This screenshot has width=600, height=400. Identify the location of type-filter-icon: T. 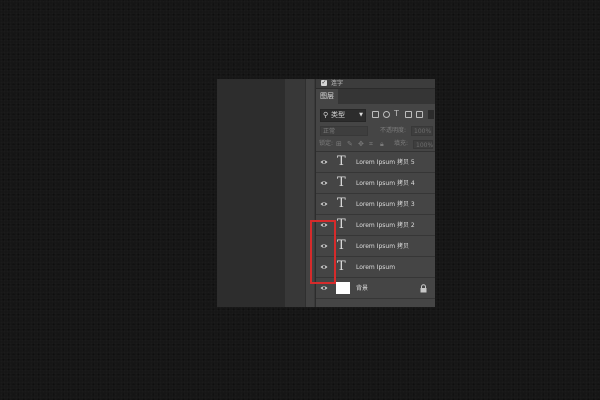
(397, 114).